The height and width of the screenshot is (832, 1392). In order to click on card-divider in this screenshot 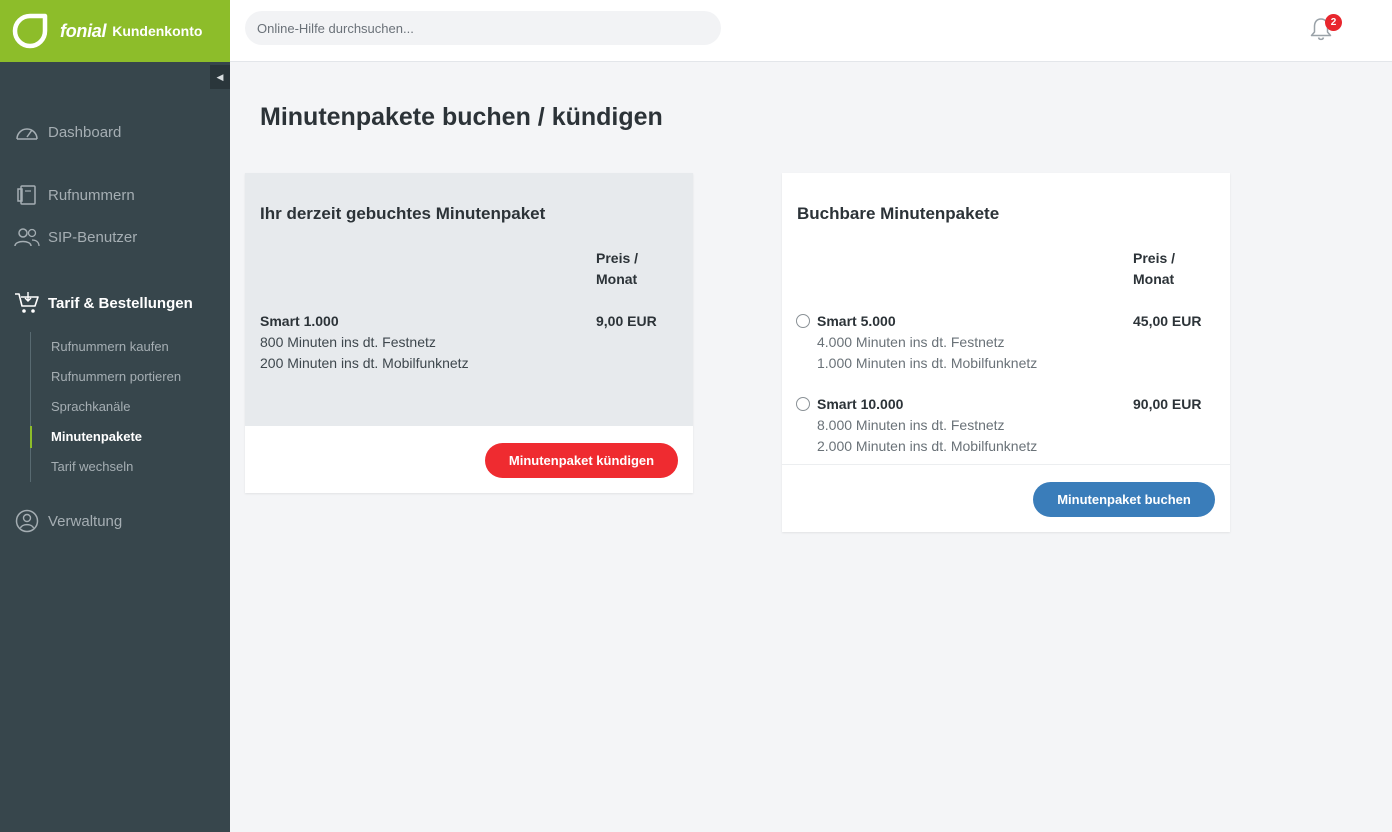, I will do `click(1006, 464)`.